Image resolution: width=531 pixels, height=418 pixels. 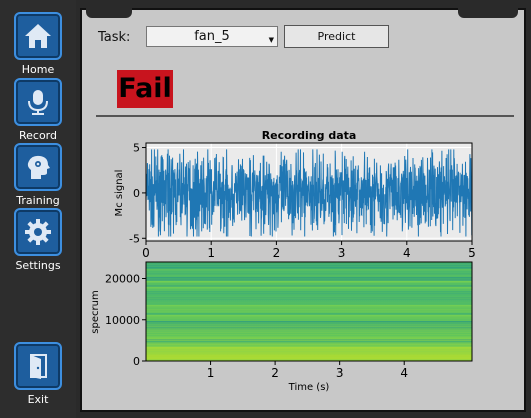 I want to click on spectrogram-xticks: 1 2 3 4, so click(x=307, y=370).